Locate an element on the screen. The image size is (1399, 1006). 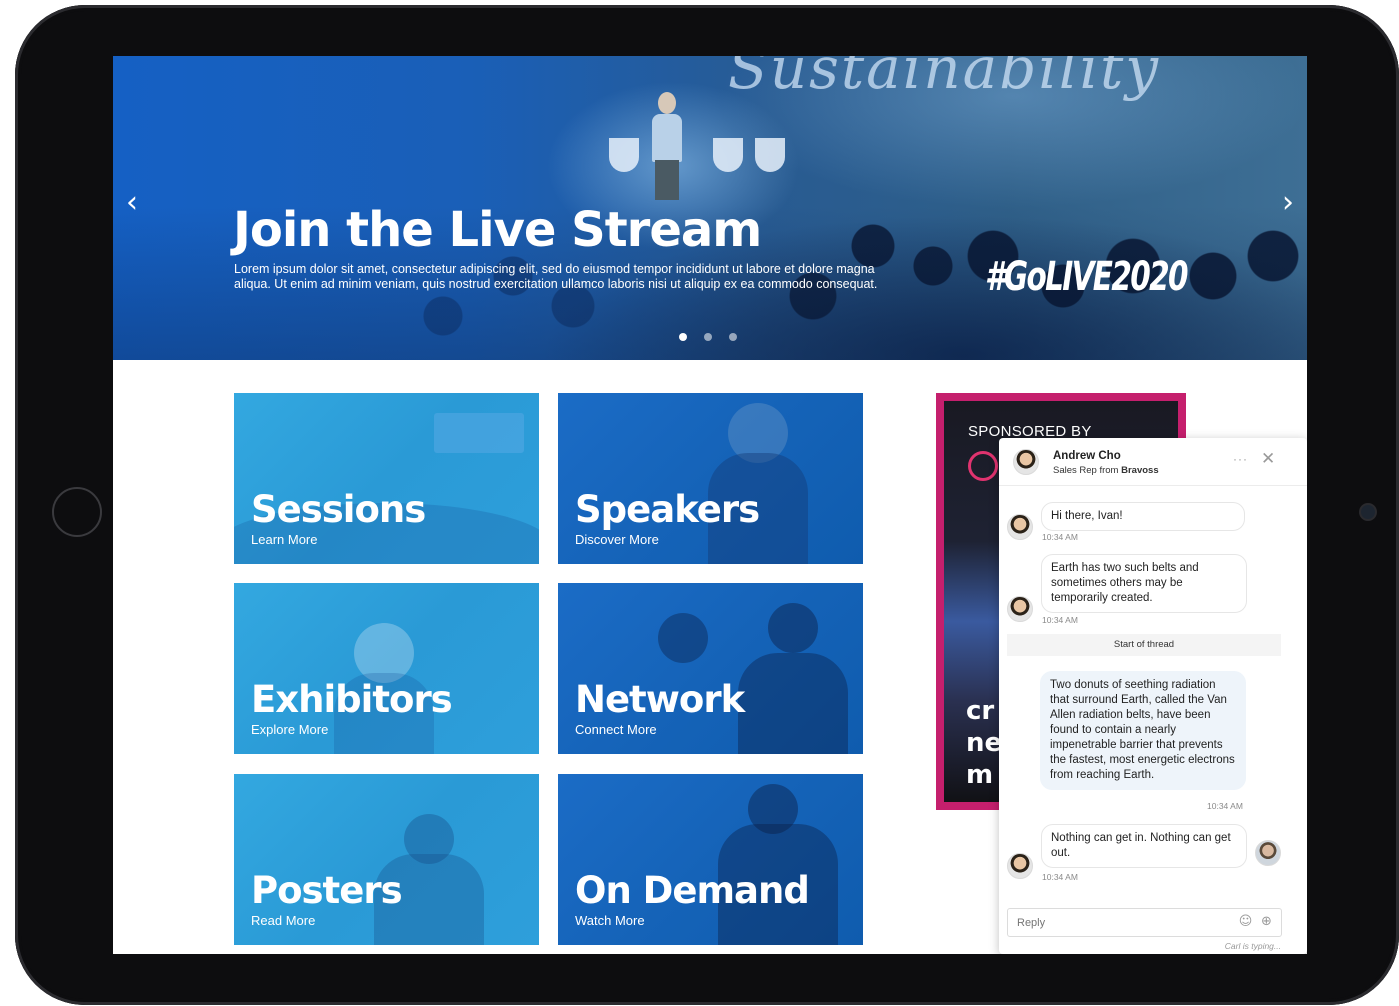
emoji-icon: ☺ is located at coordinates (1245, 921).